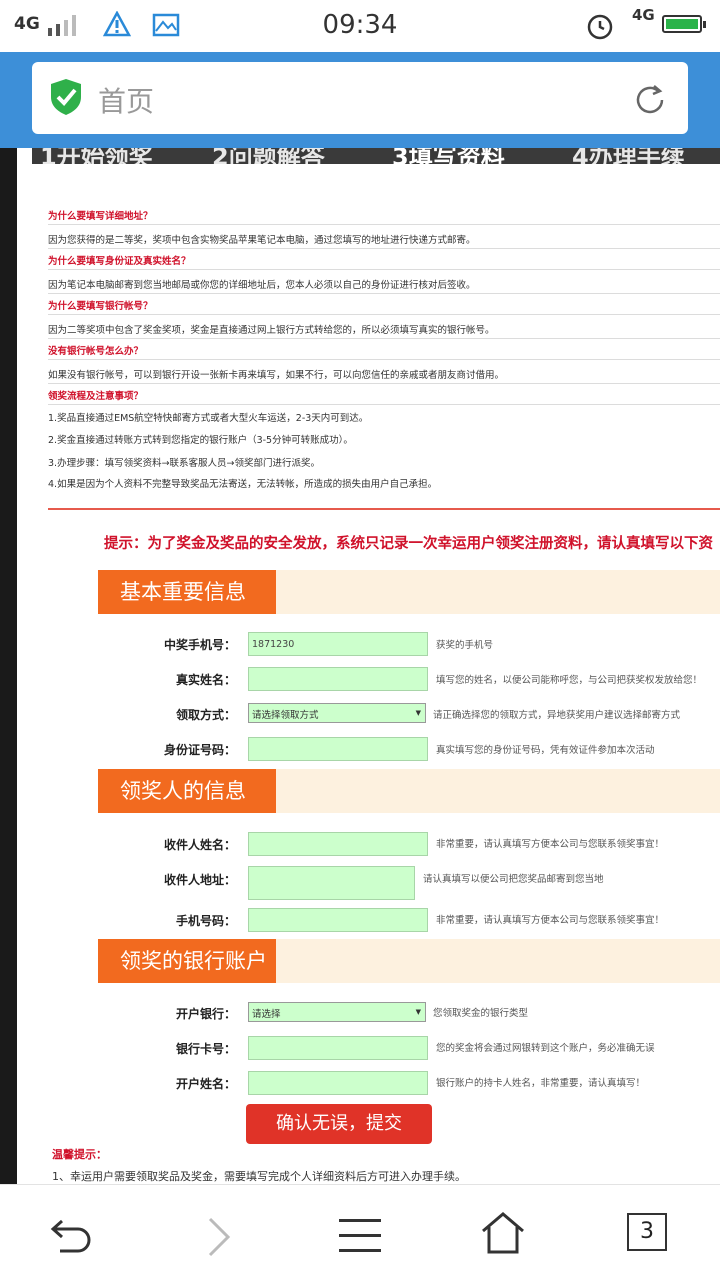  I want to click on bank-select: 请选择 ▼, so click(337, 1012).